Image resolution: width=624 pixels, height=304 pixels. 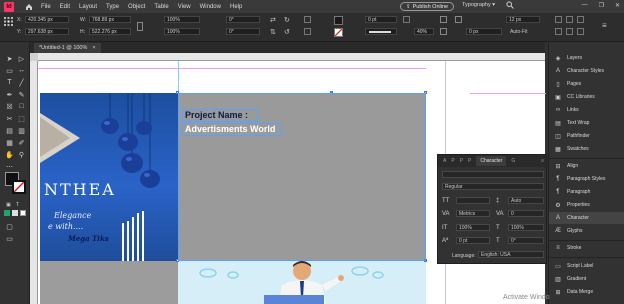 What do you see at coordinates (491, 161) in the screenshot?
I see `panel-tab-character: Character` at bounding box center [491, 161].